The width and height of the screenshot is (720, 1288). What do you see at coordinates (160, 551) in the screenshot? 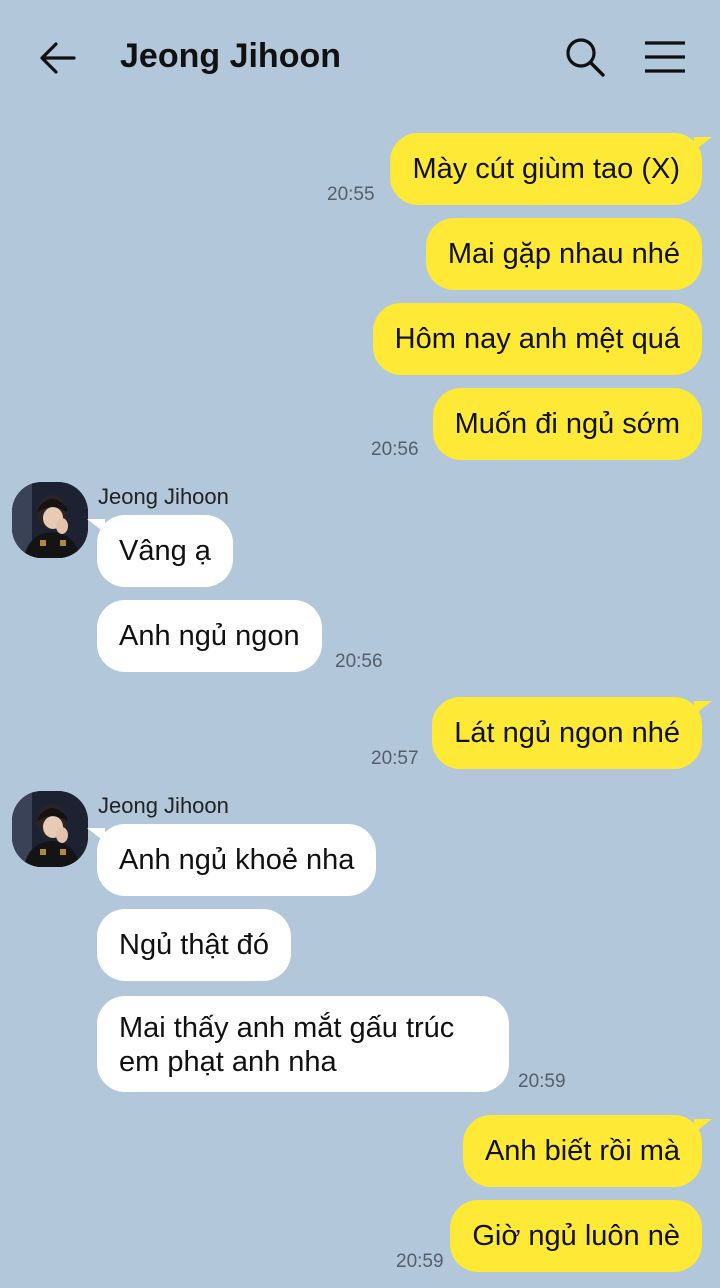
I see `message-bubble-incoming: Vâng ạ` at bounding box center [160, 551].